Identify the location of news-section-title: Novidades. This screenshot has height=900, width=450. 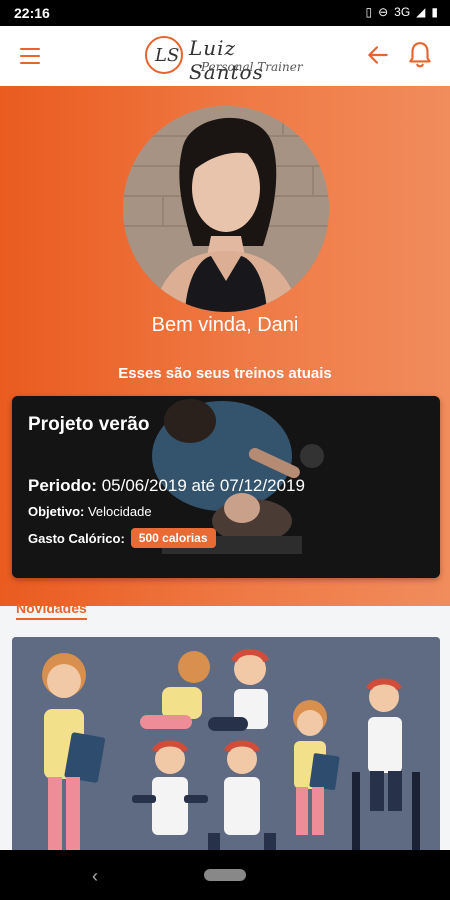
(51, 610).